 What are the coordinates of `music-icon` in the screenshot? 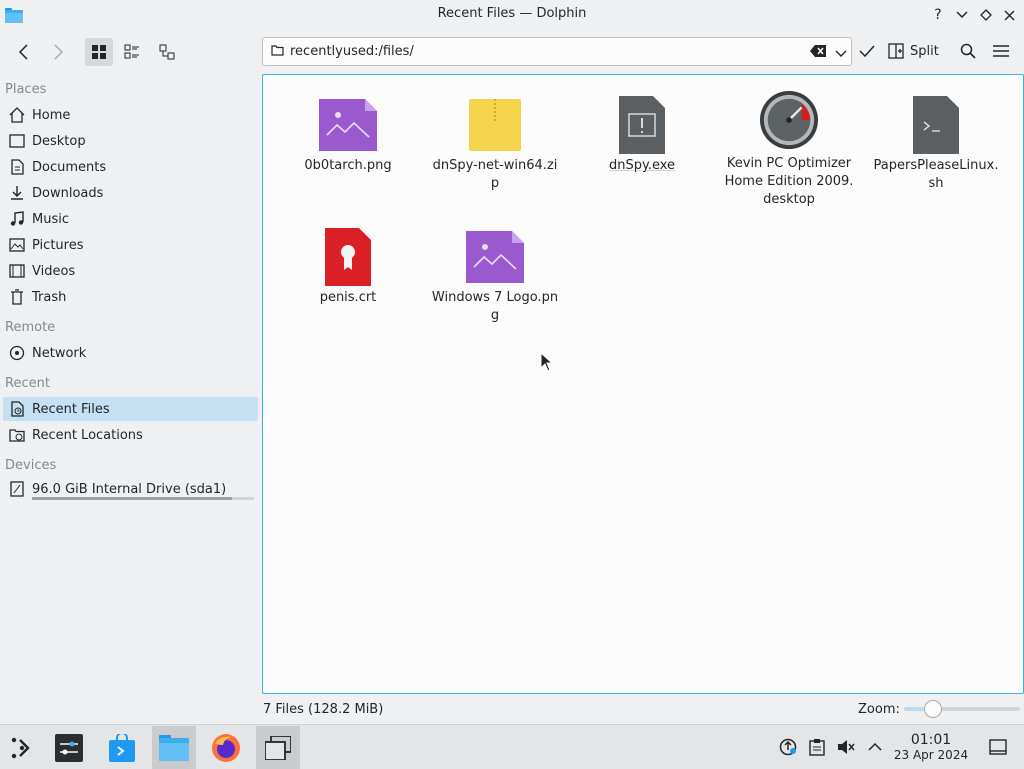 It's located at (17, 219).